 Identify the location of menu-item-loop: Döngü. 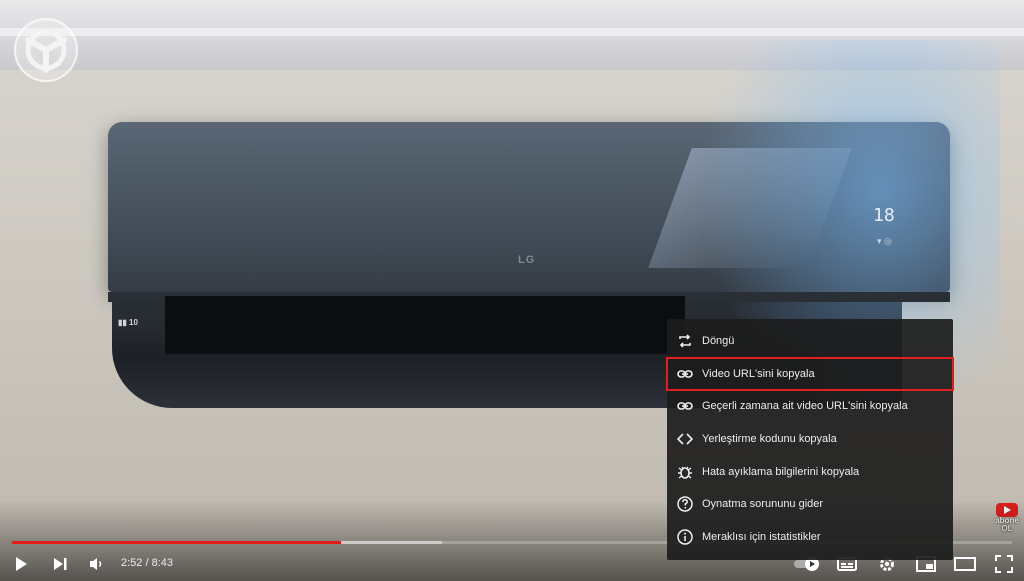
(810, 341).